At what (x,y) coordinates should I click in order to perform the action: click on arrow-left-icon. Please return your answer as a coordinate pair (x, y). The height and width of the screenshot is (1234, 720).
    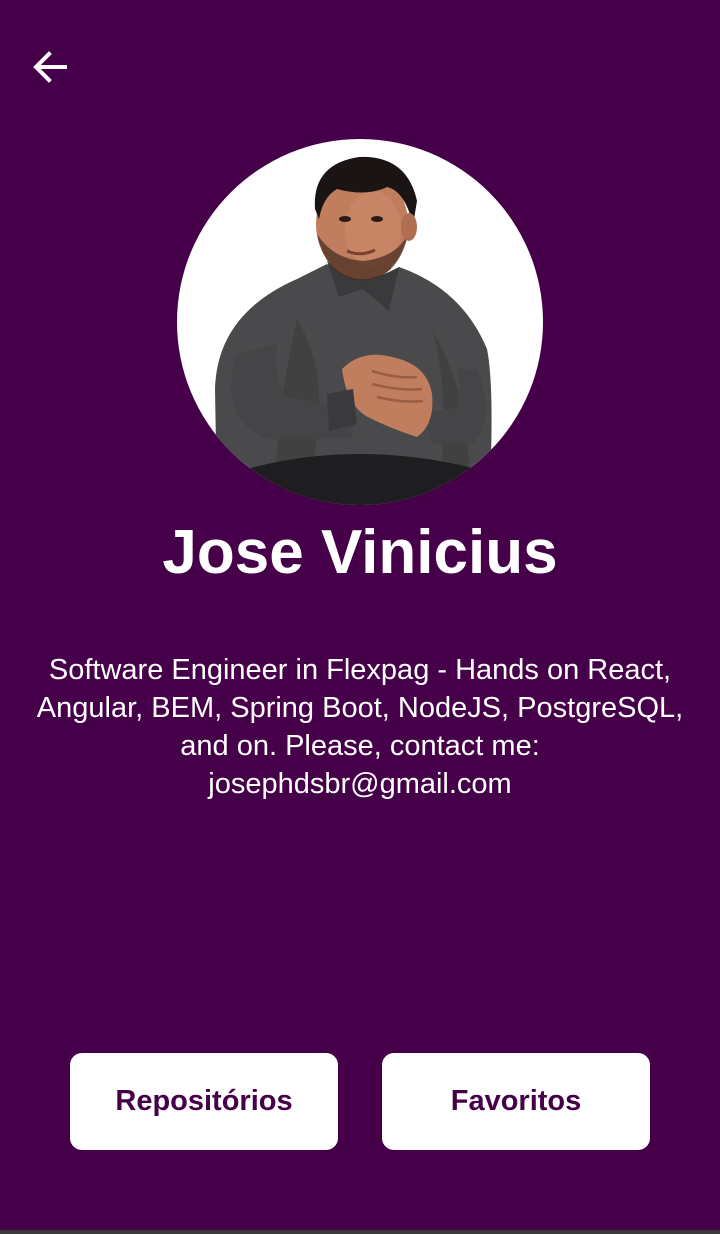
    Looking at the image, I should click on (50, 67).